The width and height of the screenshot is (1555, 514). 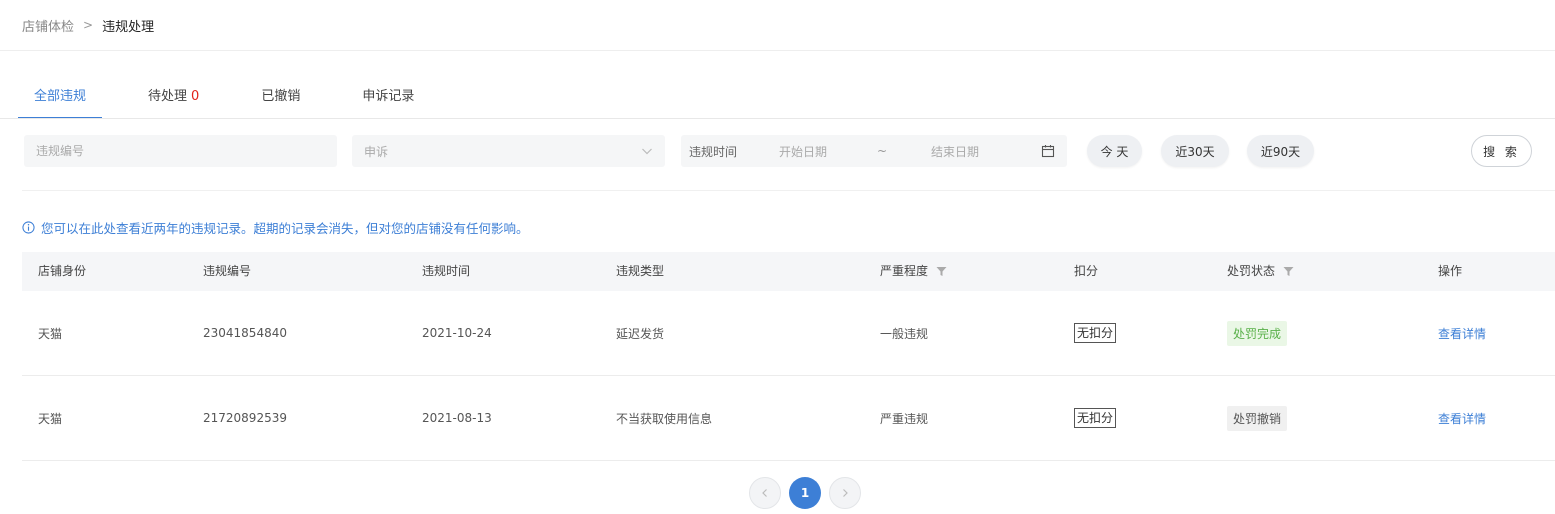 I want to click on column-header-violation-no: 违规编号, so click(x=227, y=271).